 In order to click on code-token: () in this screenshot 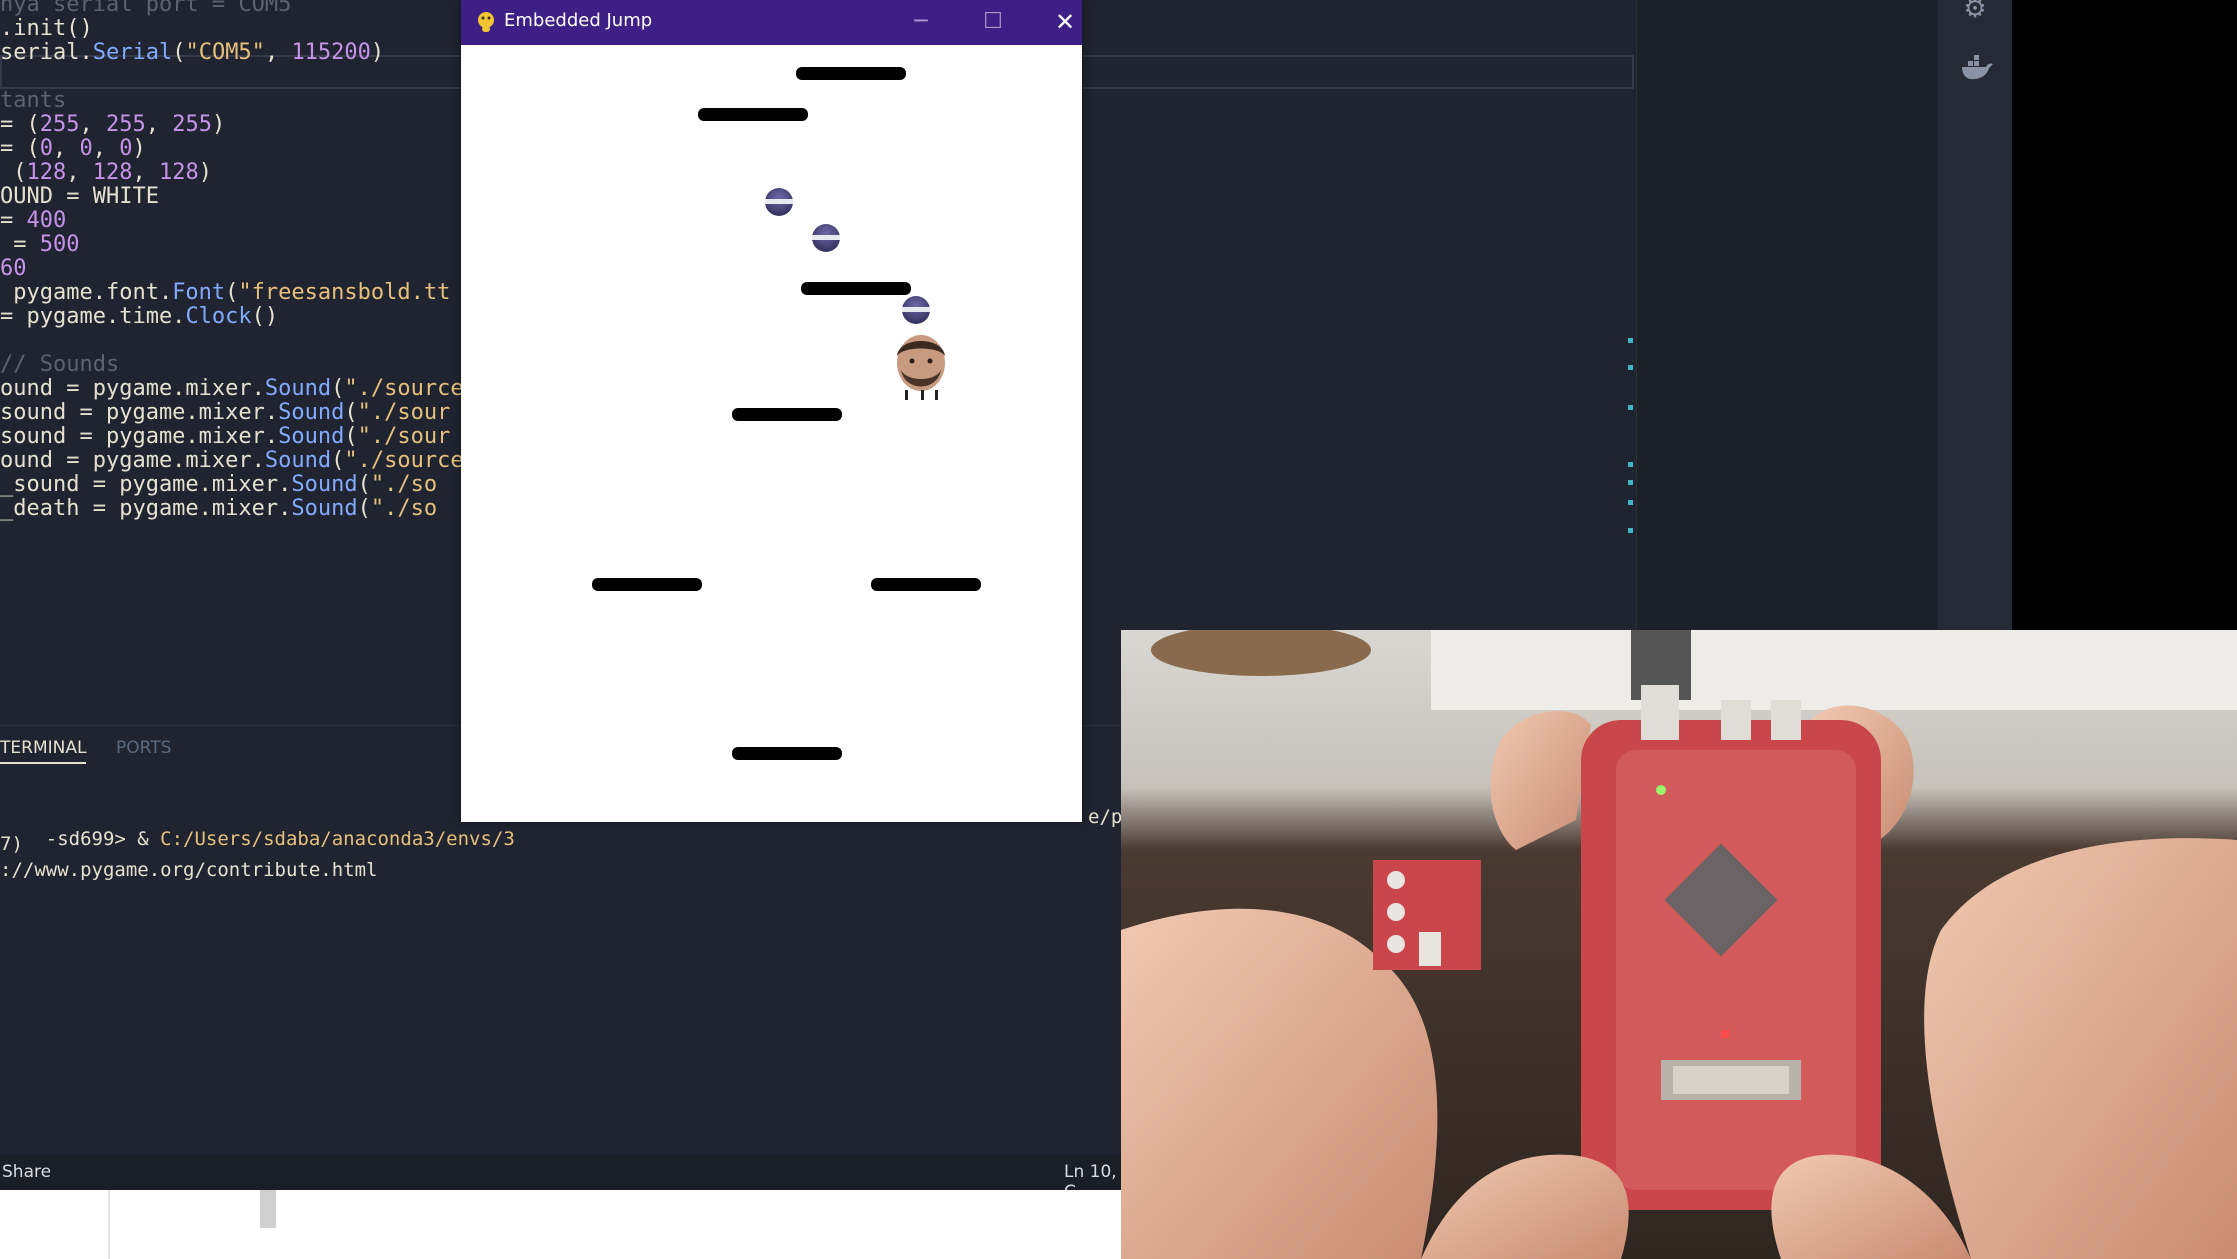, I will do `click(265, 316)`.